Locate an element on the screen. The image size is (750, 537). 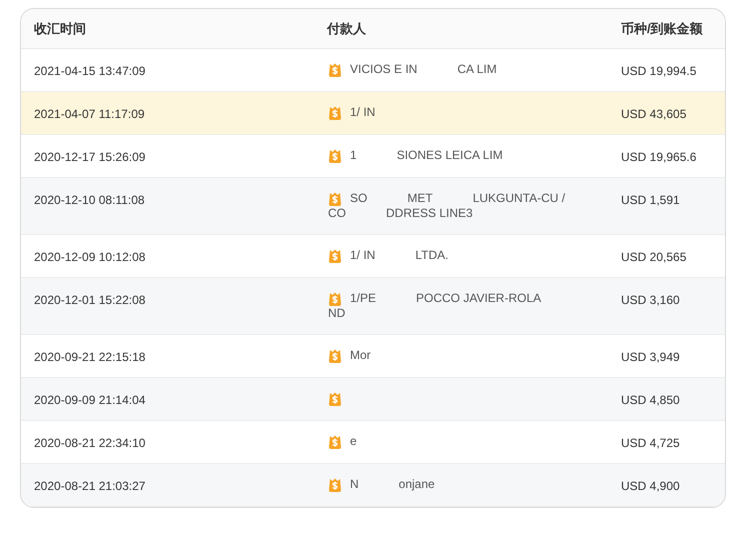
payer-name: POCCO JAVIER-ROLA is located at coordinates (479, 298).